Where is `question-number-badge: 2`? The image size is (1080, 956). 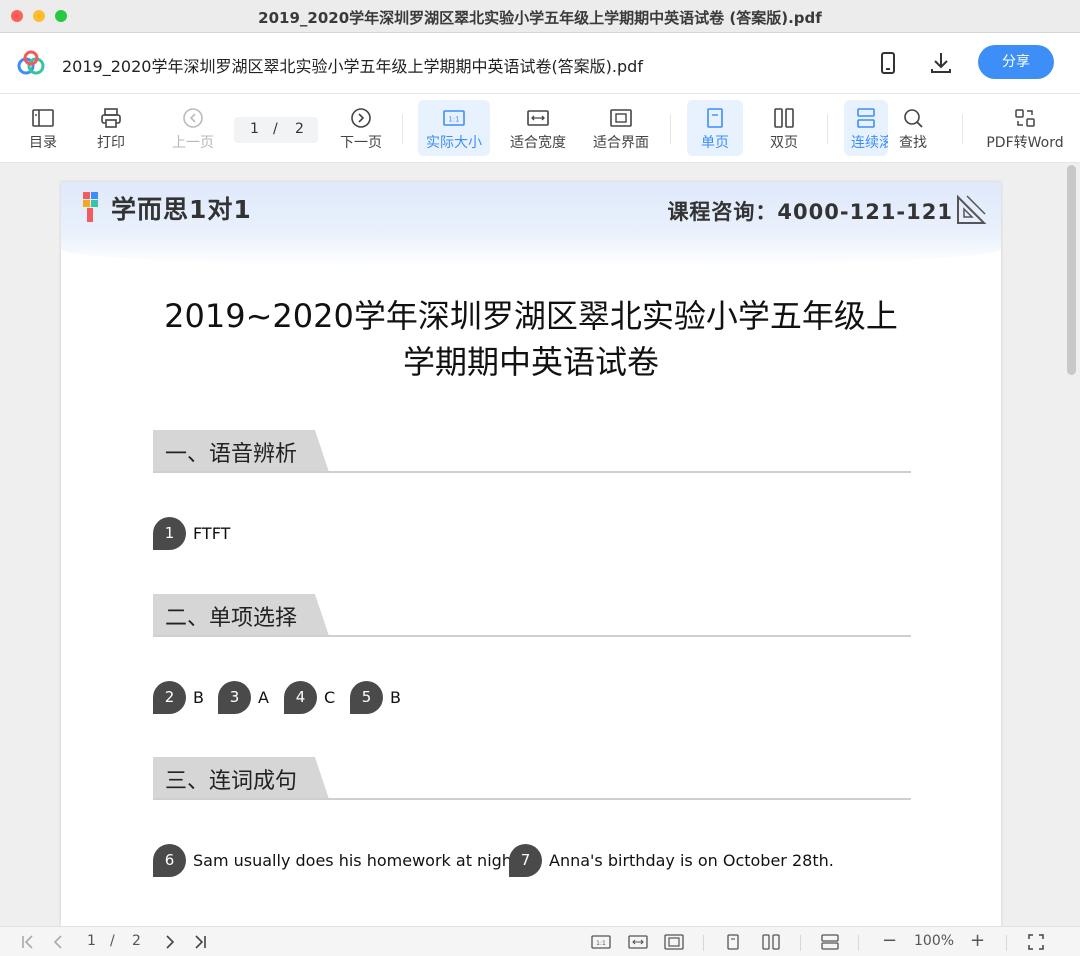 question-number-badge: 2 is located at coordinates (169, 697).